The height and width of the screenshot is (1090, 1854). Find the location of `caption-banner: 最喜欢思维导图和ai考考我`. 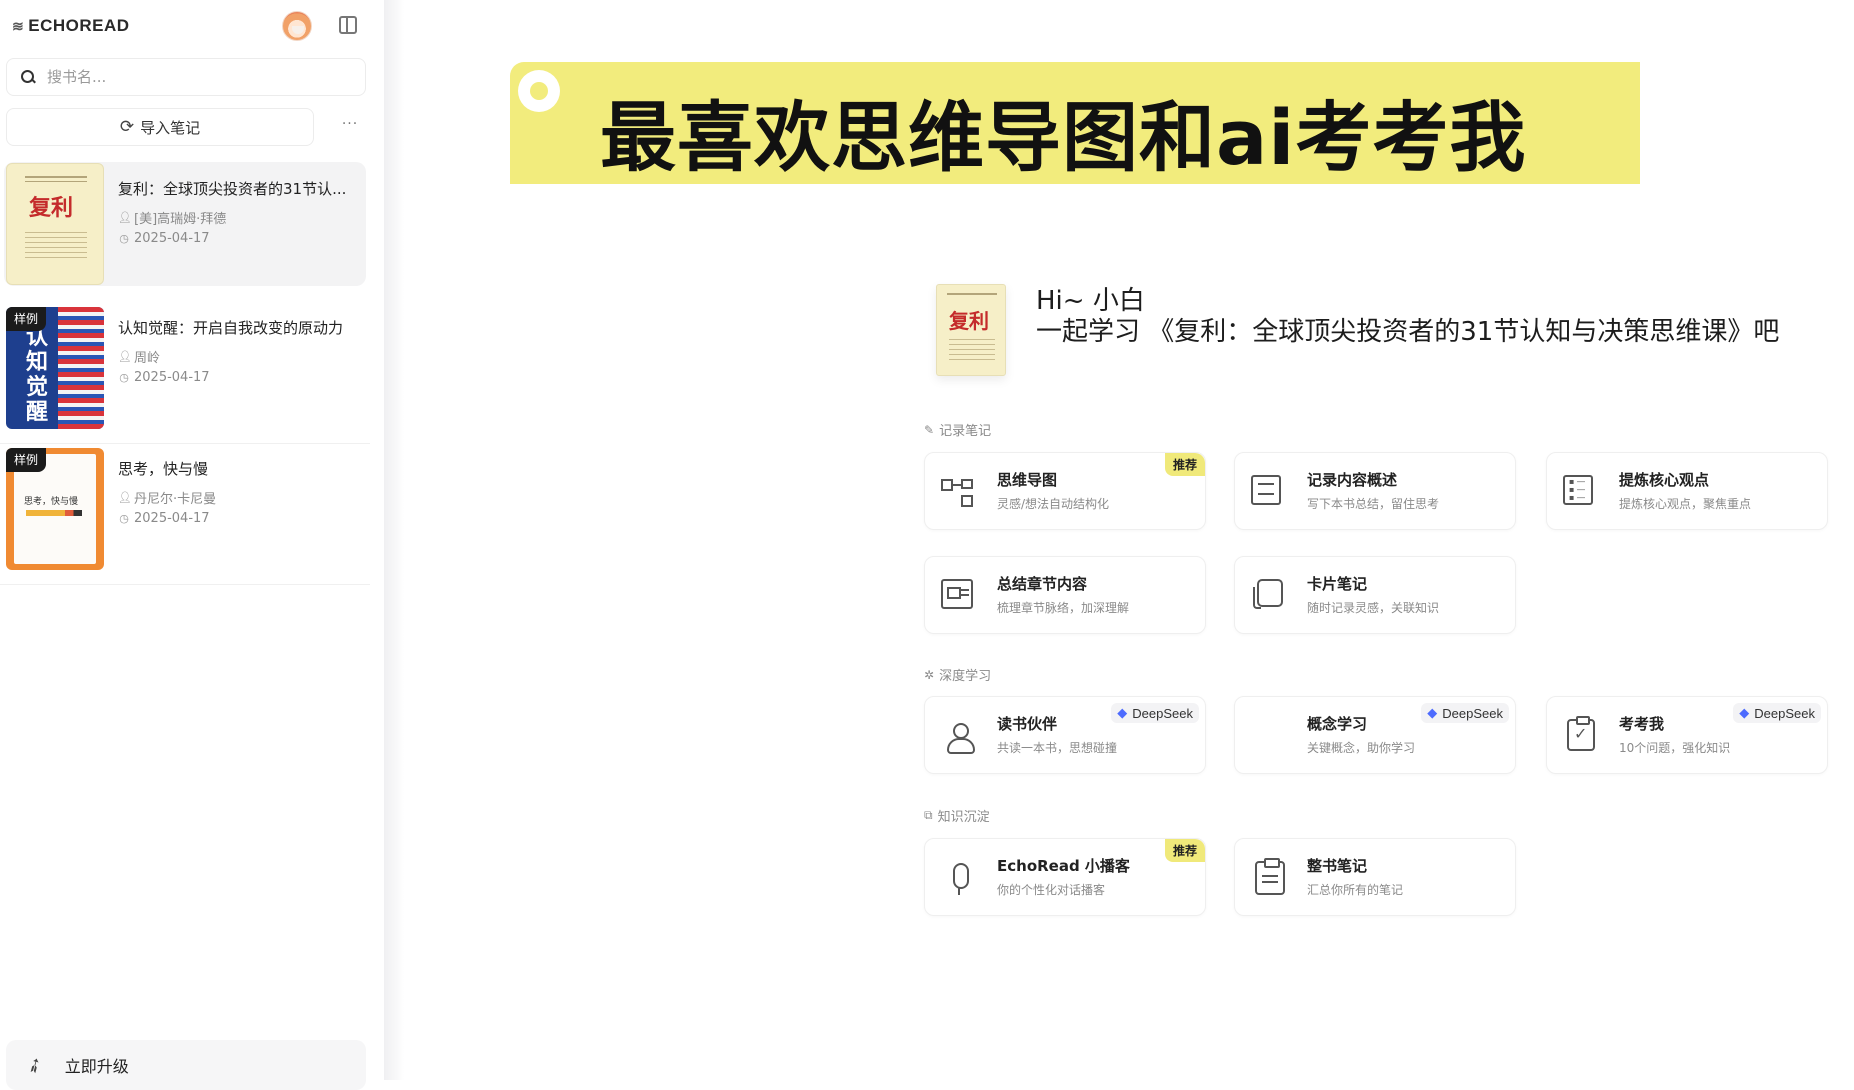

caption-banner: 最喜欢思维导图和ai考考我 is located at coordinates (1075, 123).